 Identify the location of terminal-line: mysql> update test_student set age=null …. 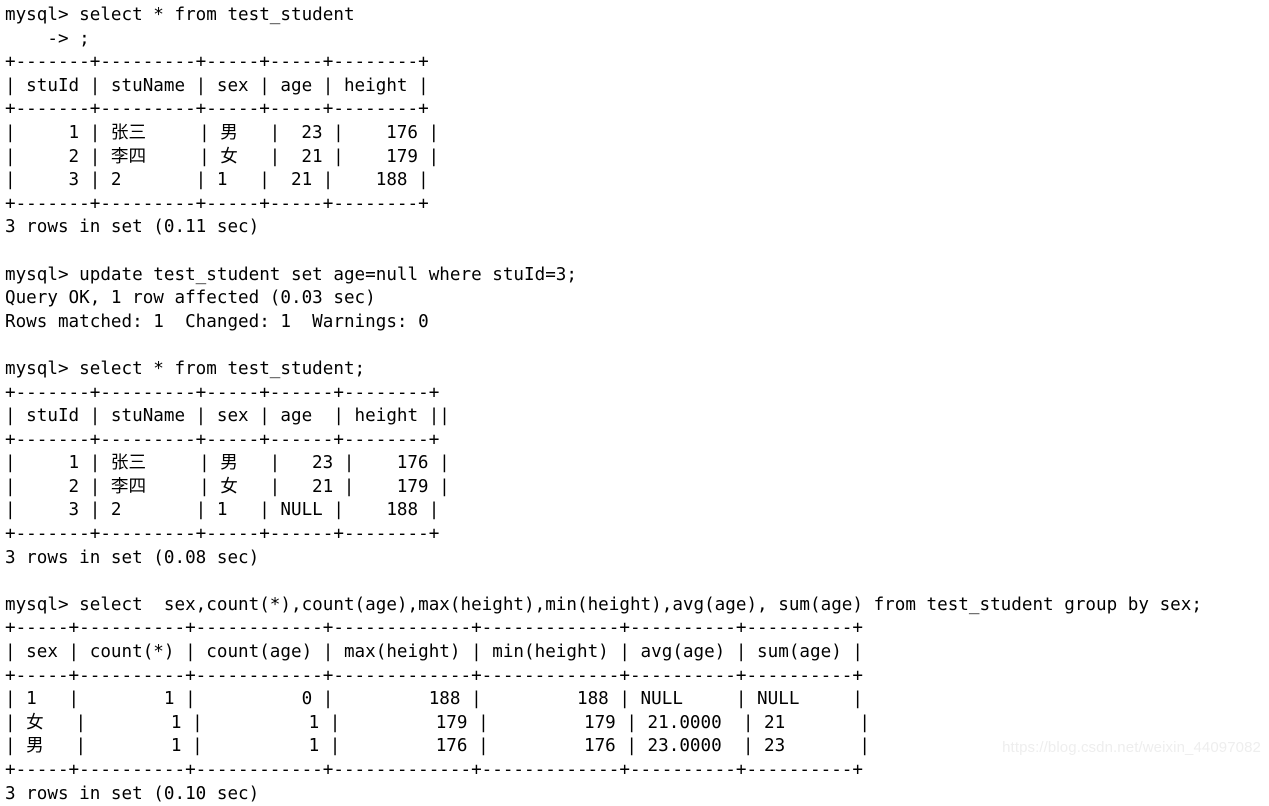
(291, 274).